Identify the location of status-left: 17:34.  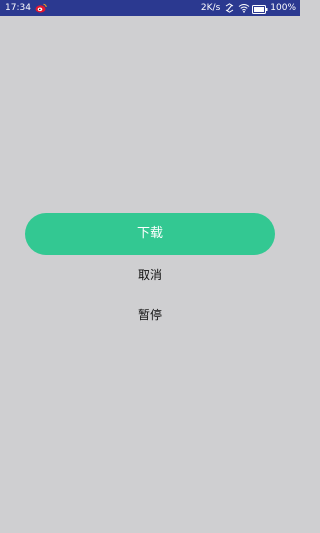
(26, 8).